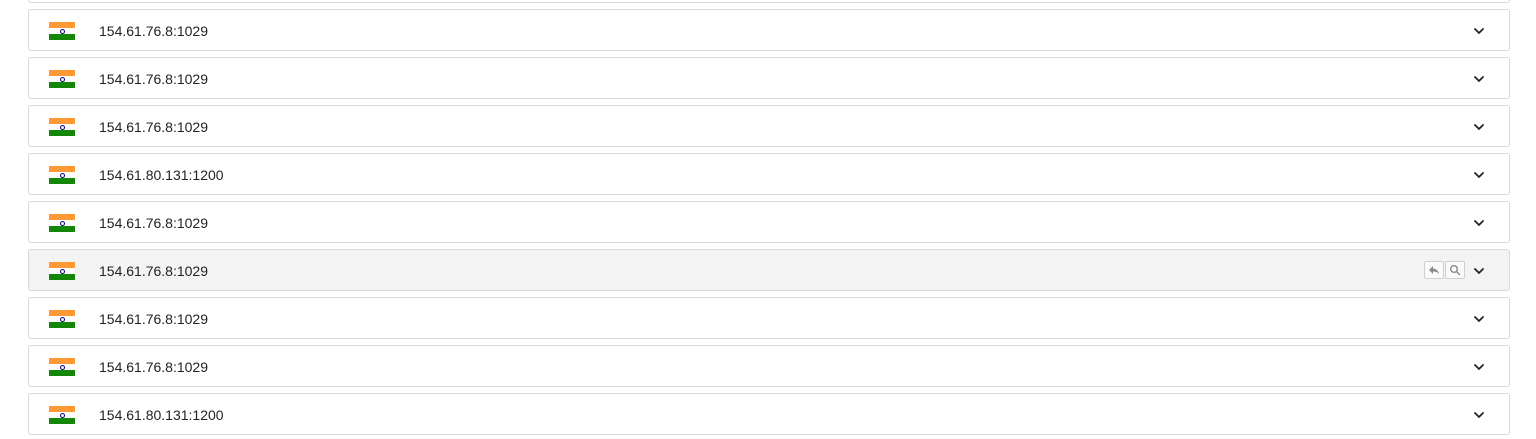  What do you see at coordinates (769, 1) in the screenshot?
I see `list-item-partial` at bounding box center [769, 1].